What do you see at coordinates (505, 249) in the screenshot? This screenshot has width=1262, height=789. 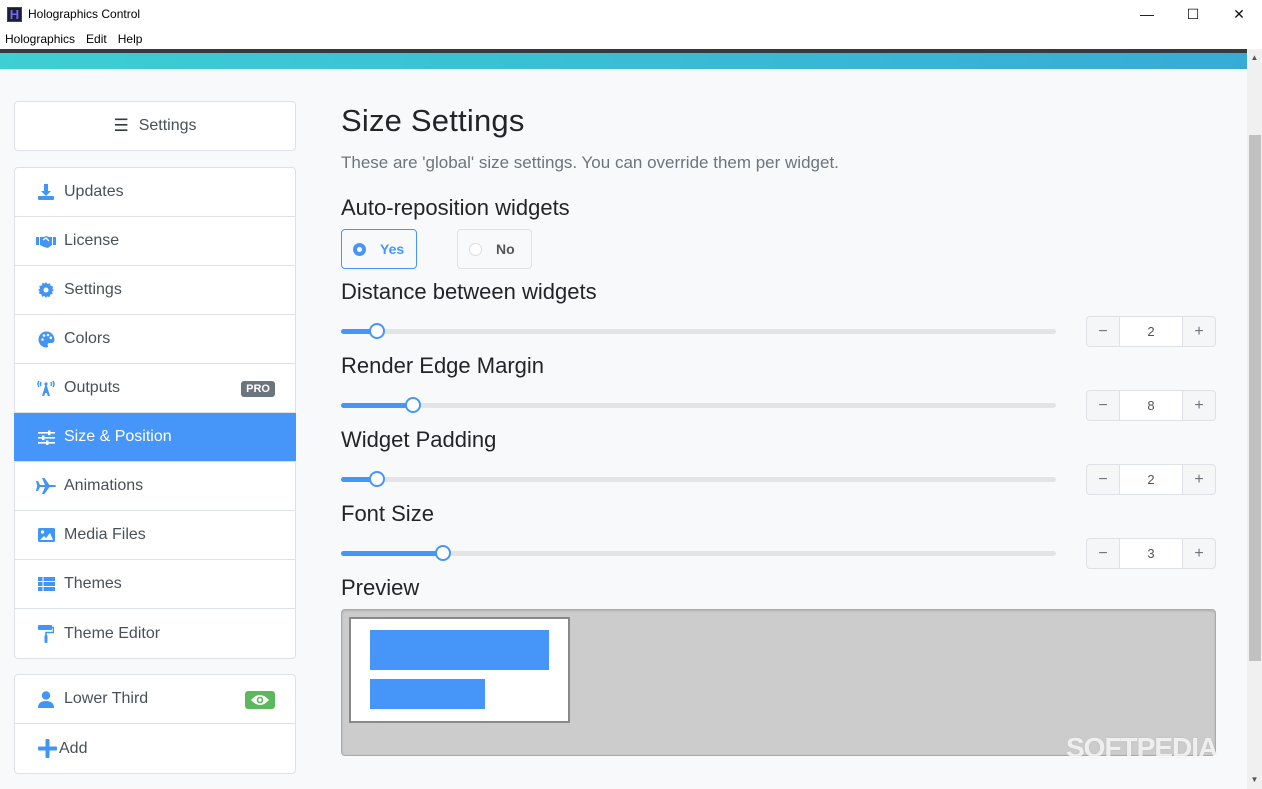 I see `radio-label: No` at bounding box center [505, 249].